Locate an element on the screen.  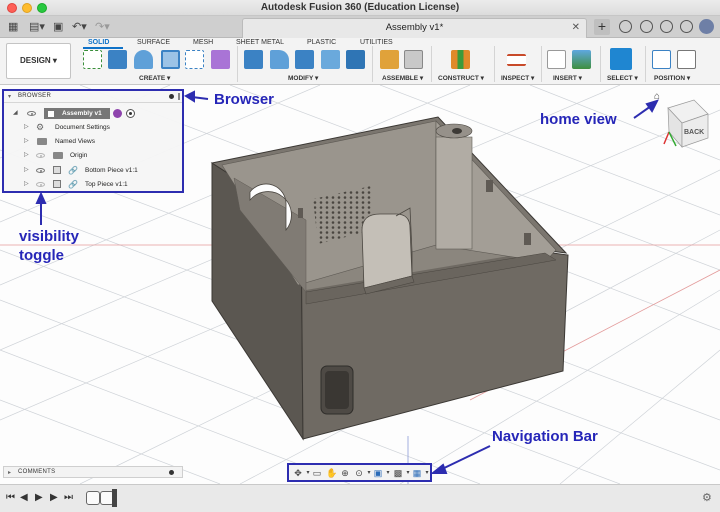
create-menu: CREATE ▾ is located at coordinates (154, 78).